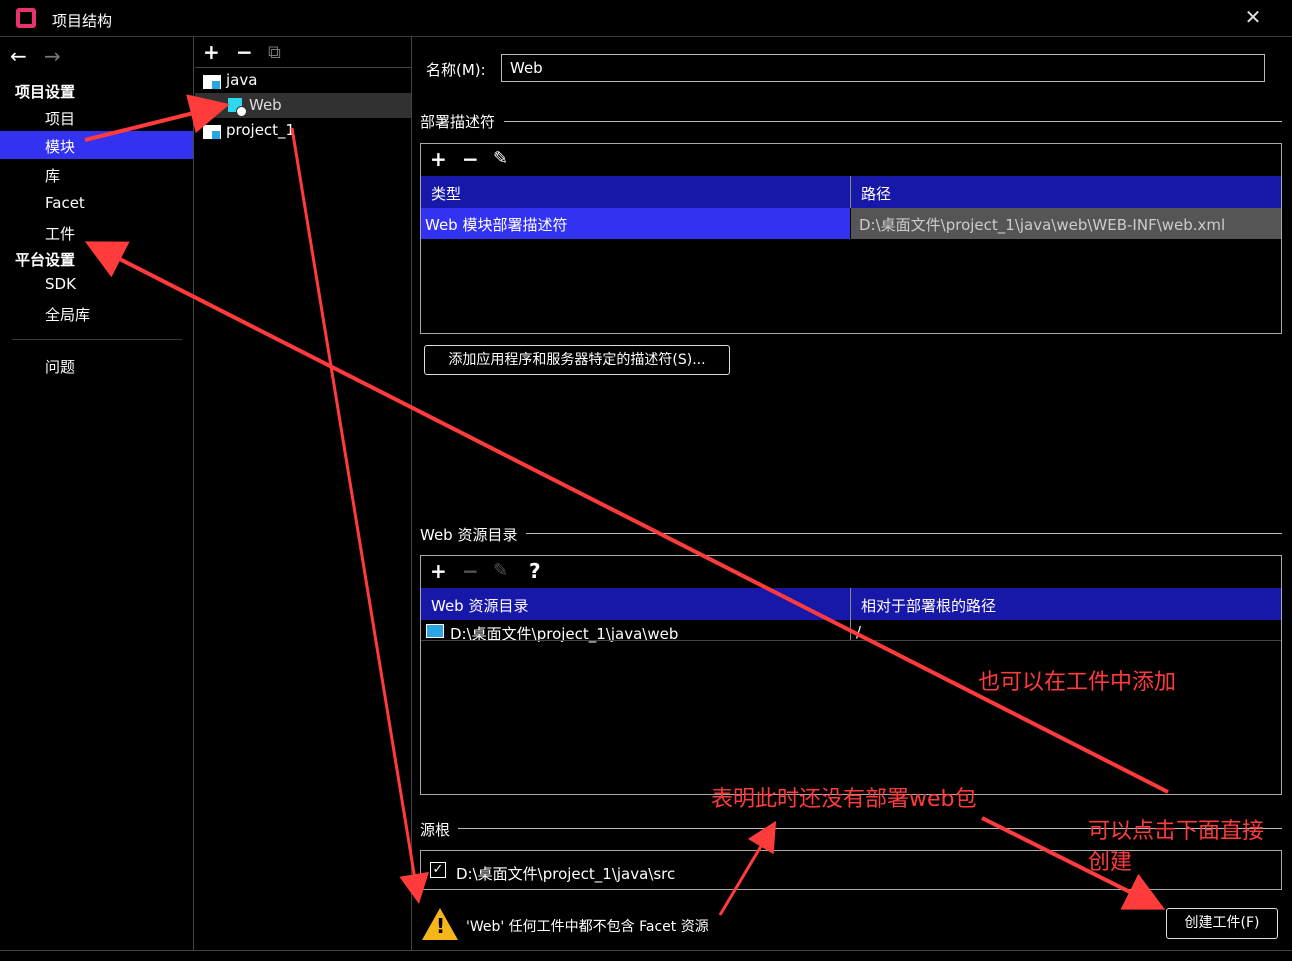 This screenshot has width=1292, height=961. I want to click on arrow-modules-to-web, so click(157, 118).